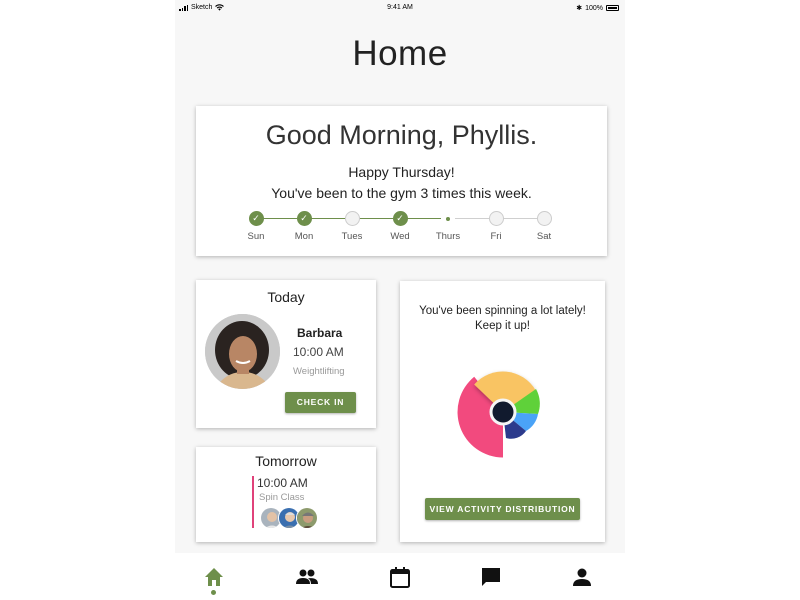 The width and height of the screenshot is (800, 600). What do you see at coordinates (502, 311) in the screenshot?
I see `activity-message-line1: You've been spinning a lot lately!` at bounding box center [502, 311].